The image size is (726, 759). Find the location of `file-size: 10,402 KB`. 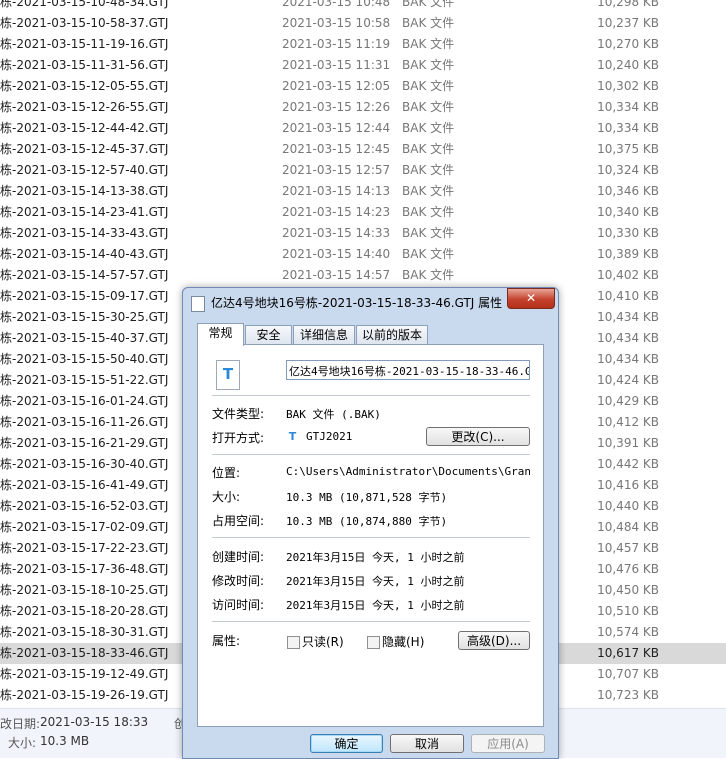

file-size: 10,402 KB is located at coordinates (628, 275).